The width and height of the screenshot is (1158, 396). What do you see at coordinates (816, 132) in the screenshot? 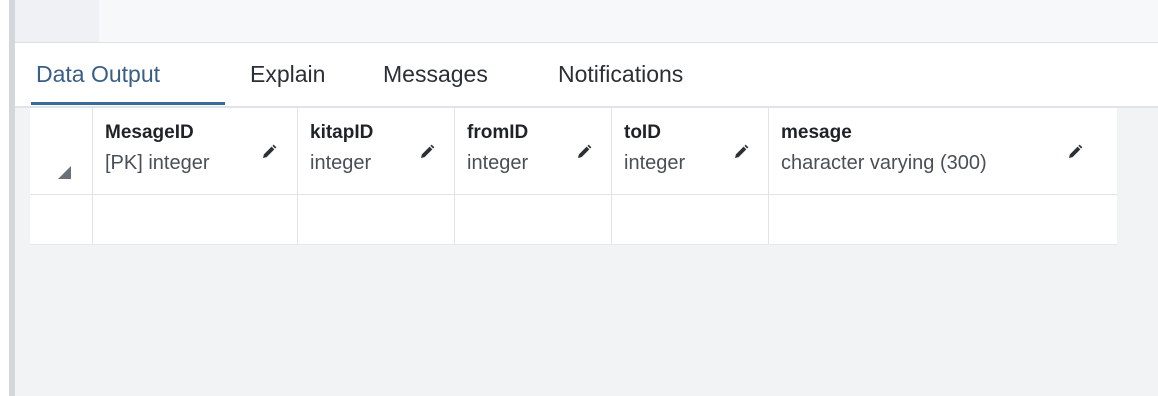
I see `column-name: mesage` at bounding box center [816, 132].